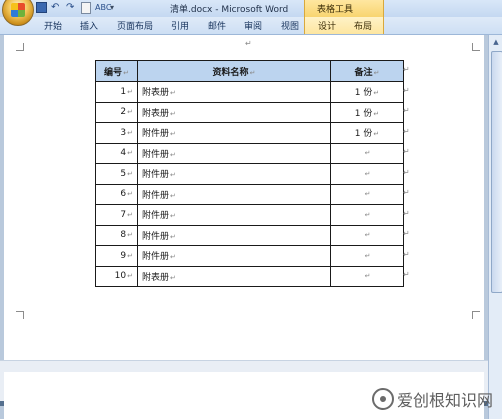 The image size is (502, 419). What do you see at coordinates (18, 10) in the screenshot?
I see `office-logo-icon` at bounding box center [18, 10].